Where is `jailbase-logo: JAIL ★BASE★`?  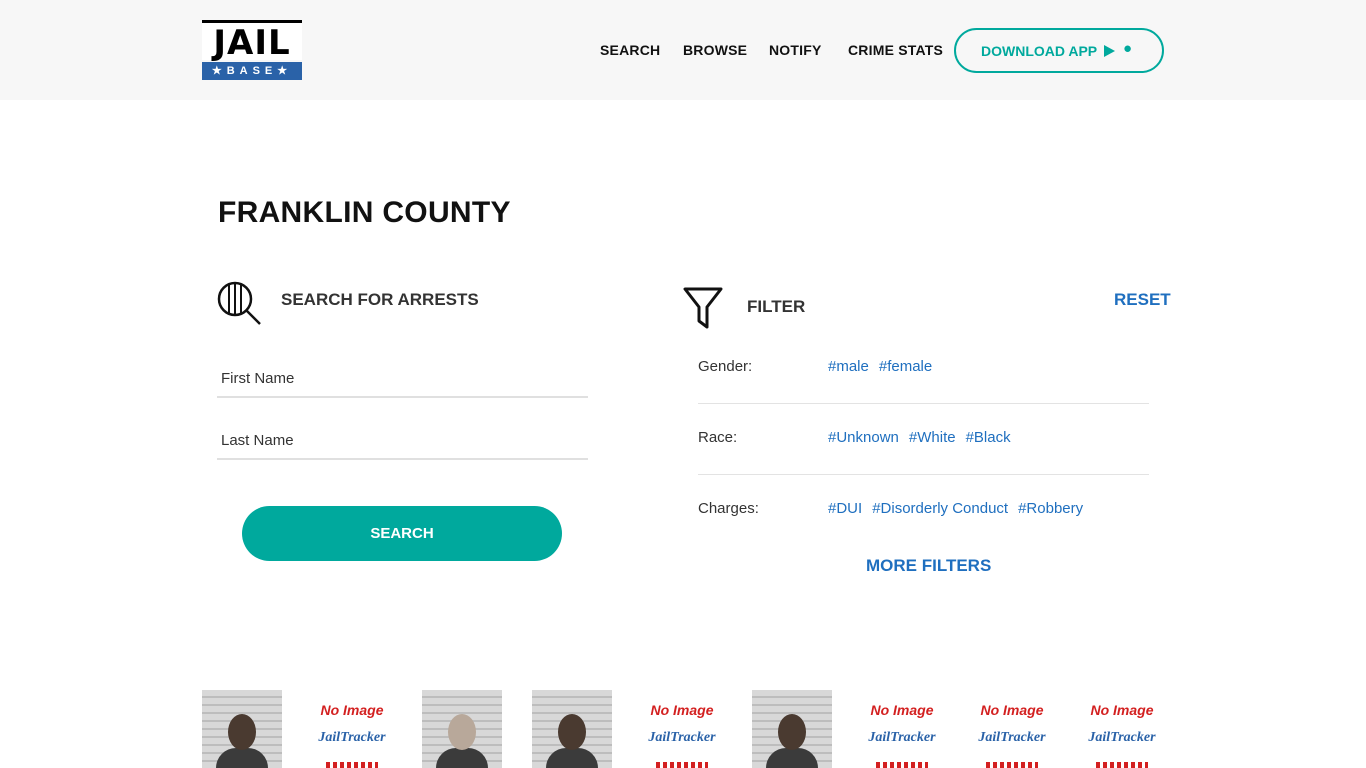 jailbase-logo: JAIL ★BASE★ is located at coordinates (252, 50).